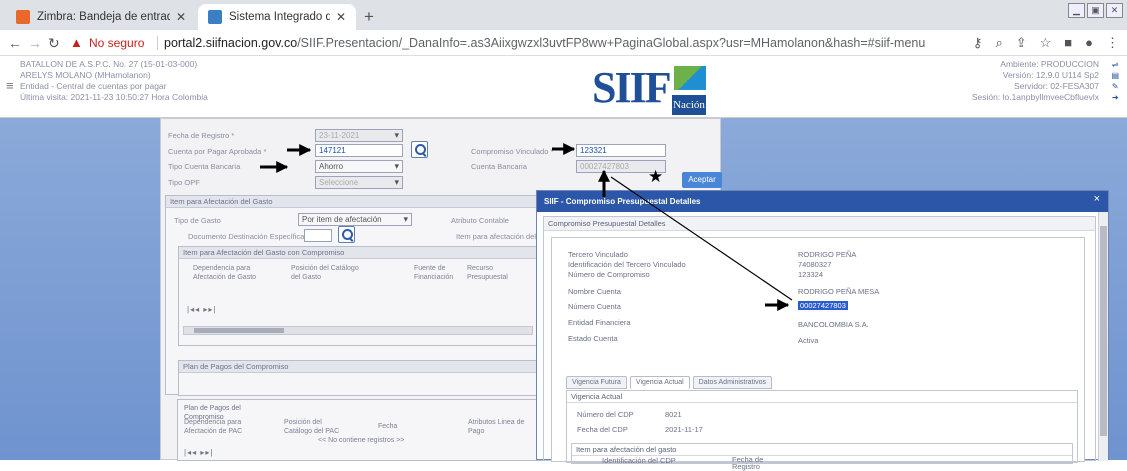 This screenshot has width=1127, height=471. Describe the element at coordinates (978, 43) in the screenshot. I see `key-icon: ⚷` at that location.